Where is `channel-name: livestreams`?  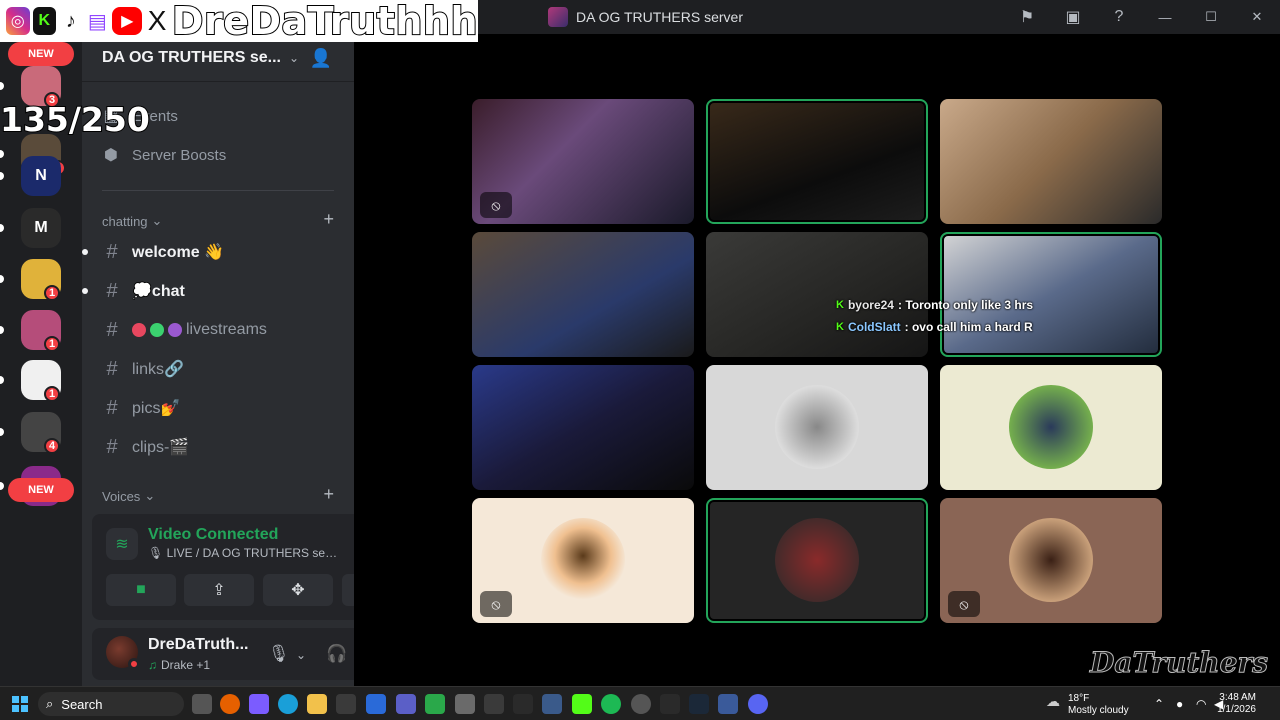
channel-name: livestreams is located at coordinates (199, 330).